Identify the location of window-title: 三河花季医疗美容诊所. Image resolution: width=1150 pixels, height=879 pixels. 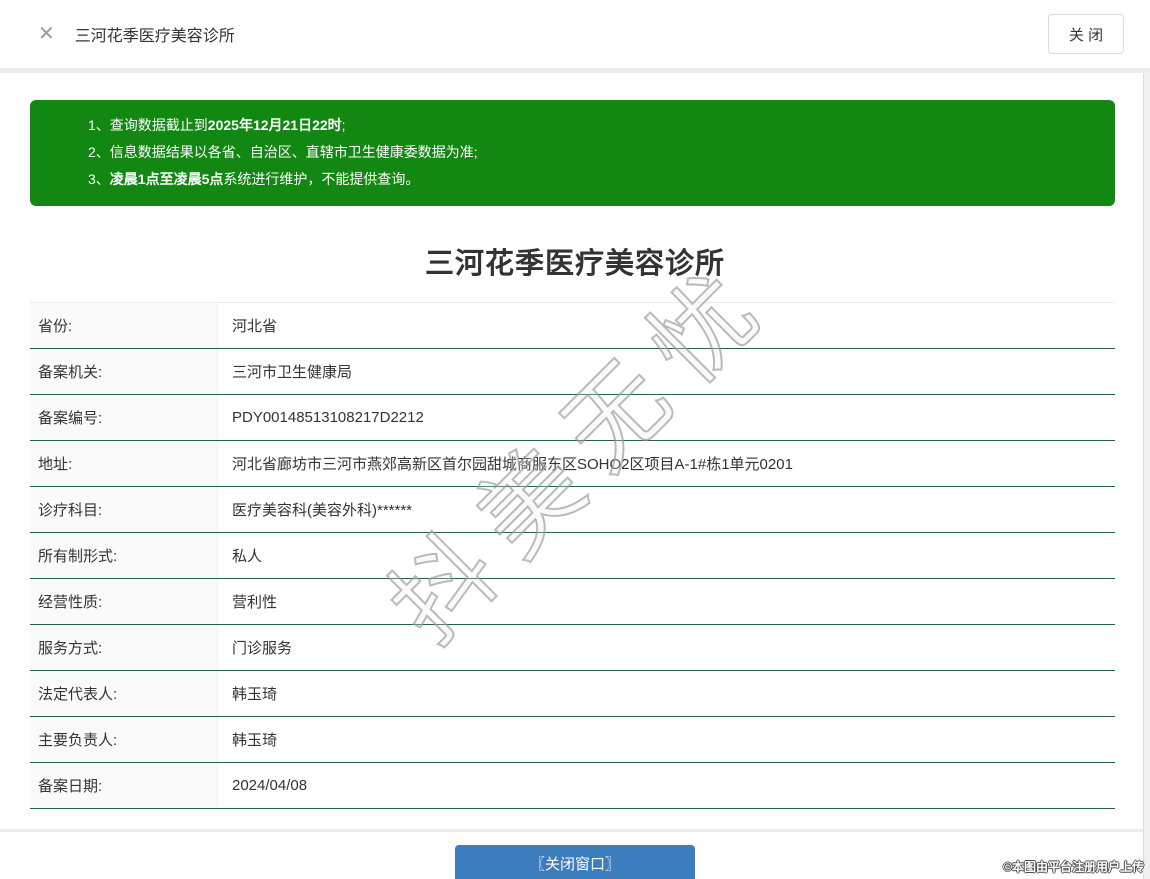
(154, 36).